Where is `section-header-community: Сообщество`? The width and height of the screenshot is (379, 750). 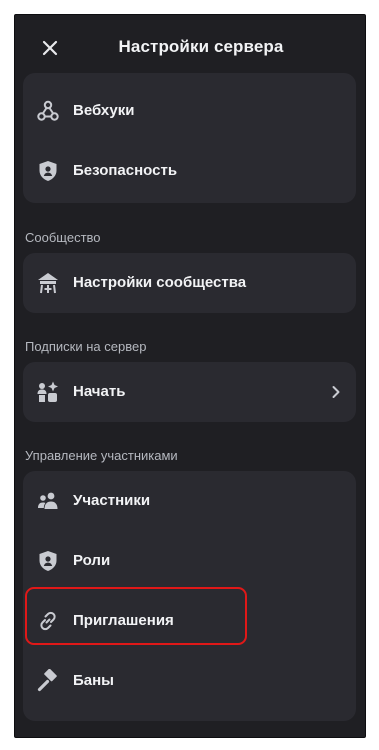 section-header-community: Сообщество is located at coordinates (63, 237).